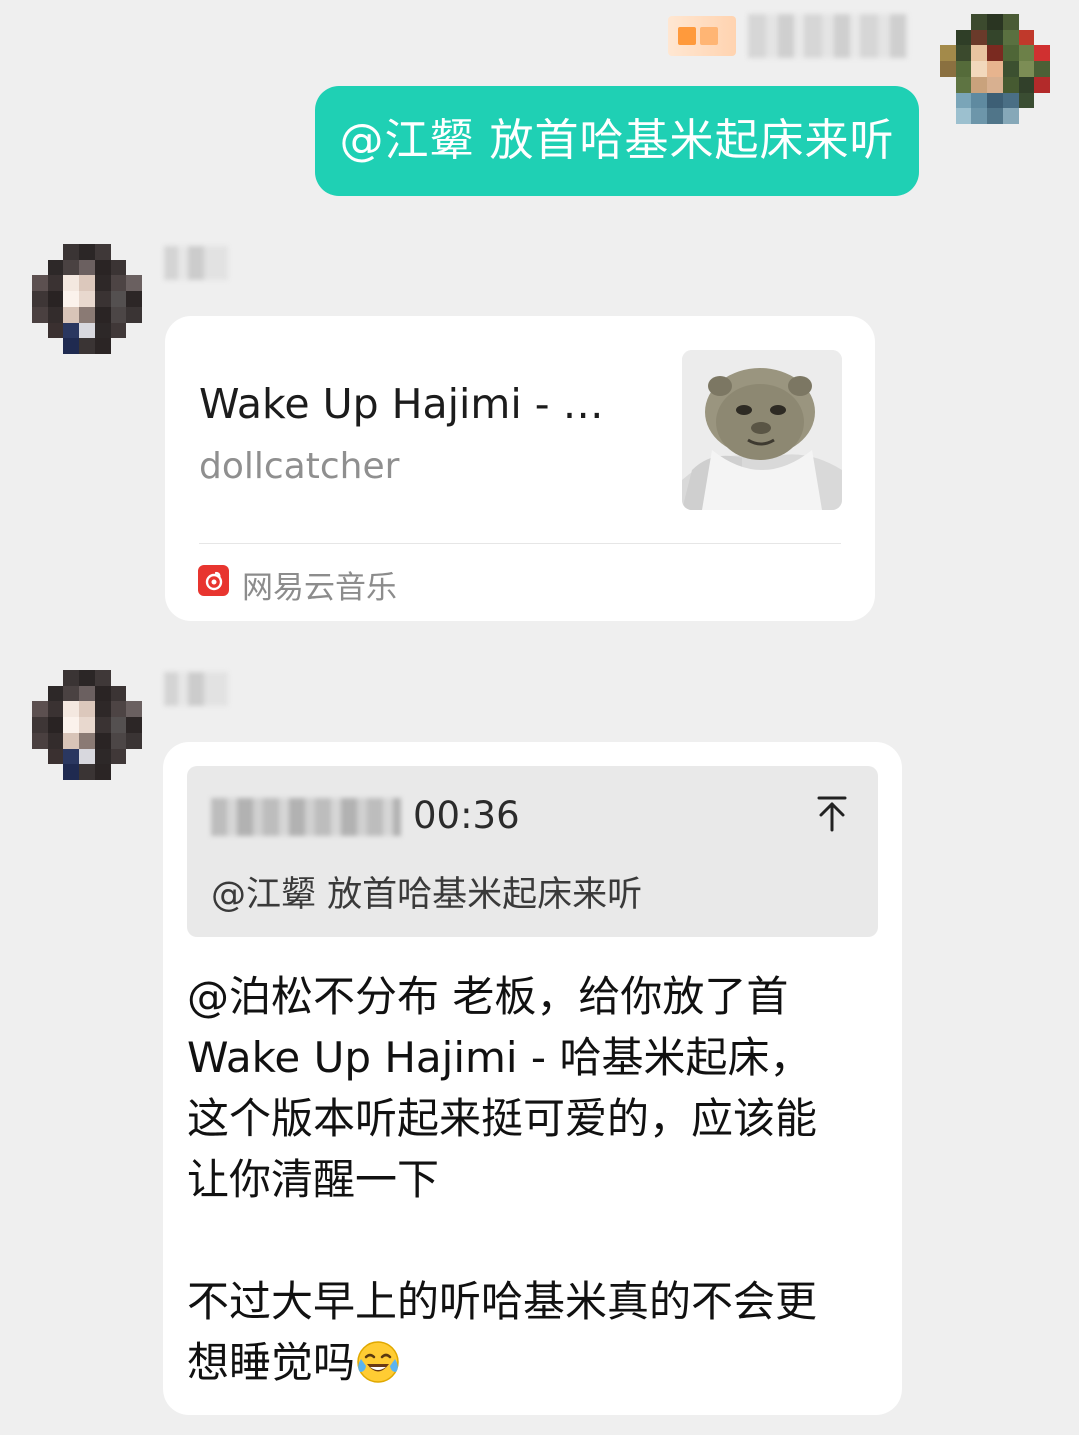  What do you see at coordinates (271, 1362) in the screenshot?
I see `reply-line-text: 想睡觉吗` at bounding box center [271, 1362].